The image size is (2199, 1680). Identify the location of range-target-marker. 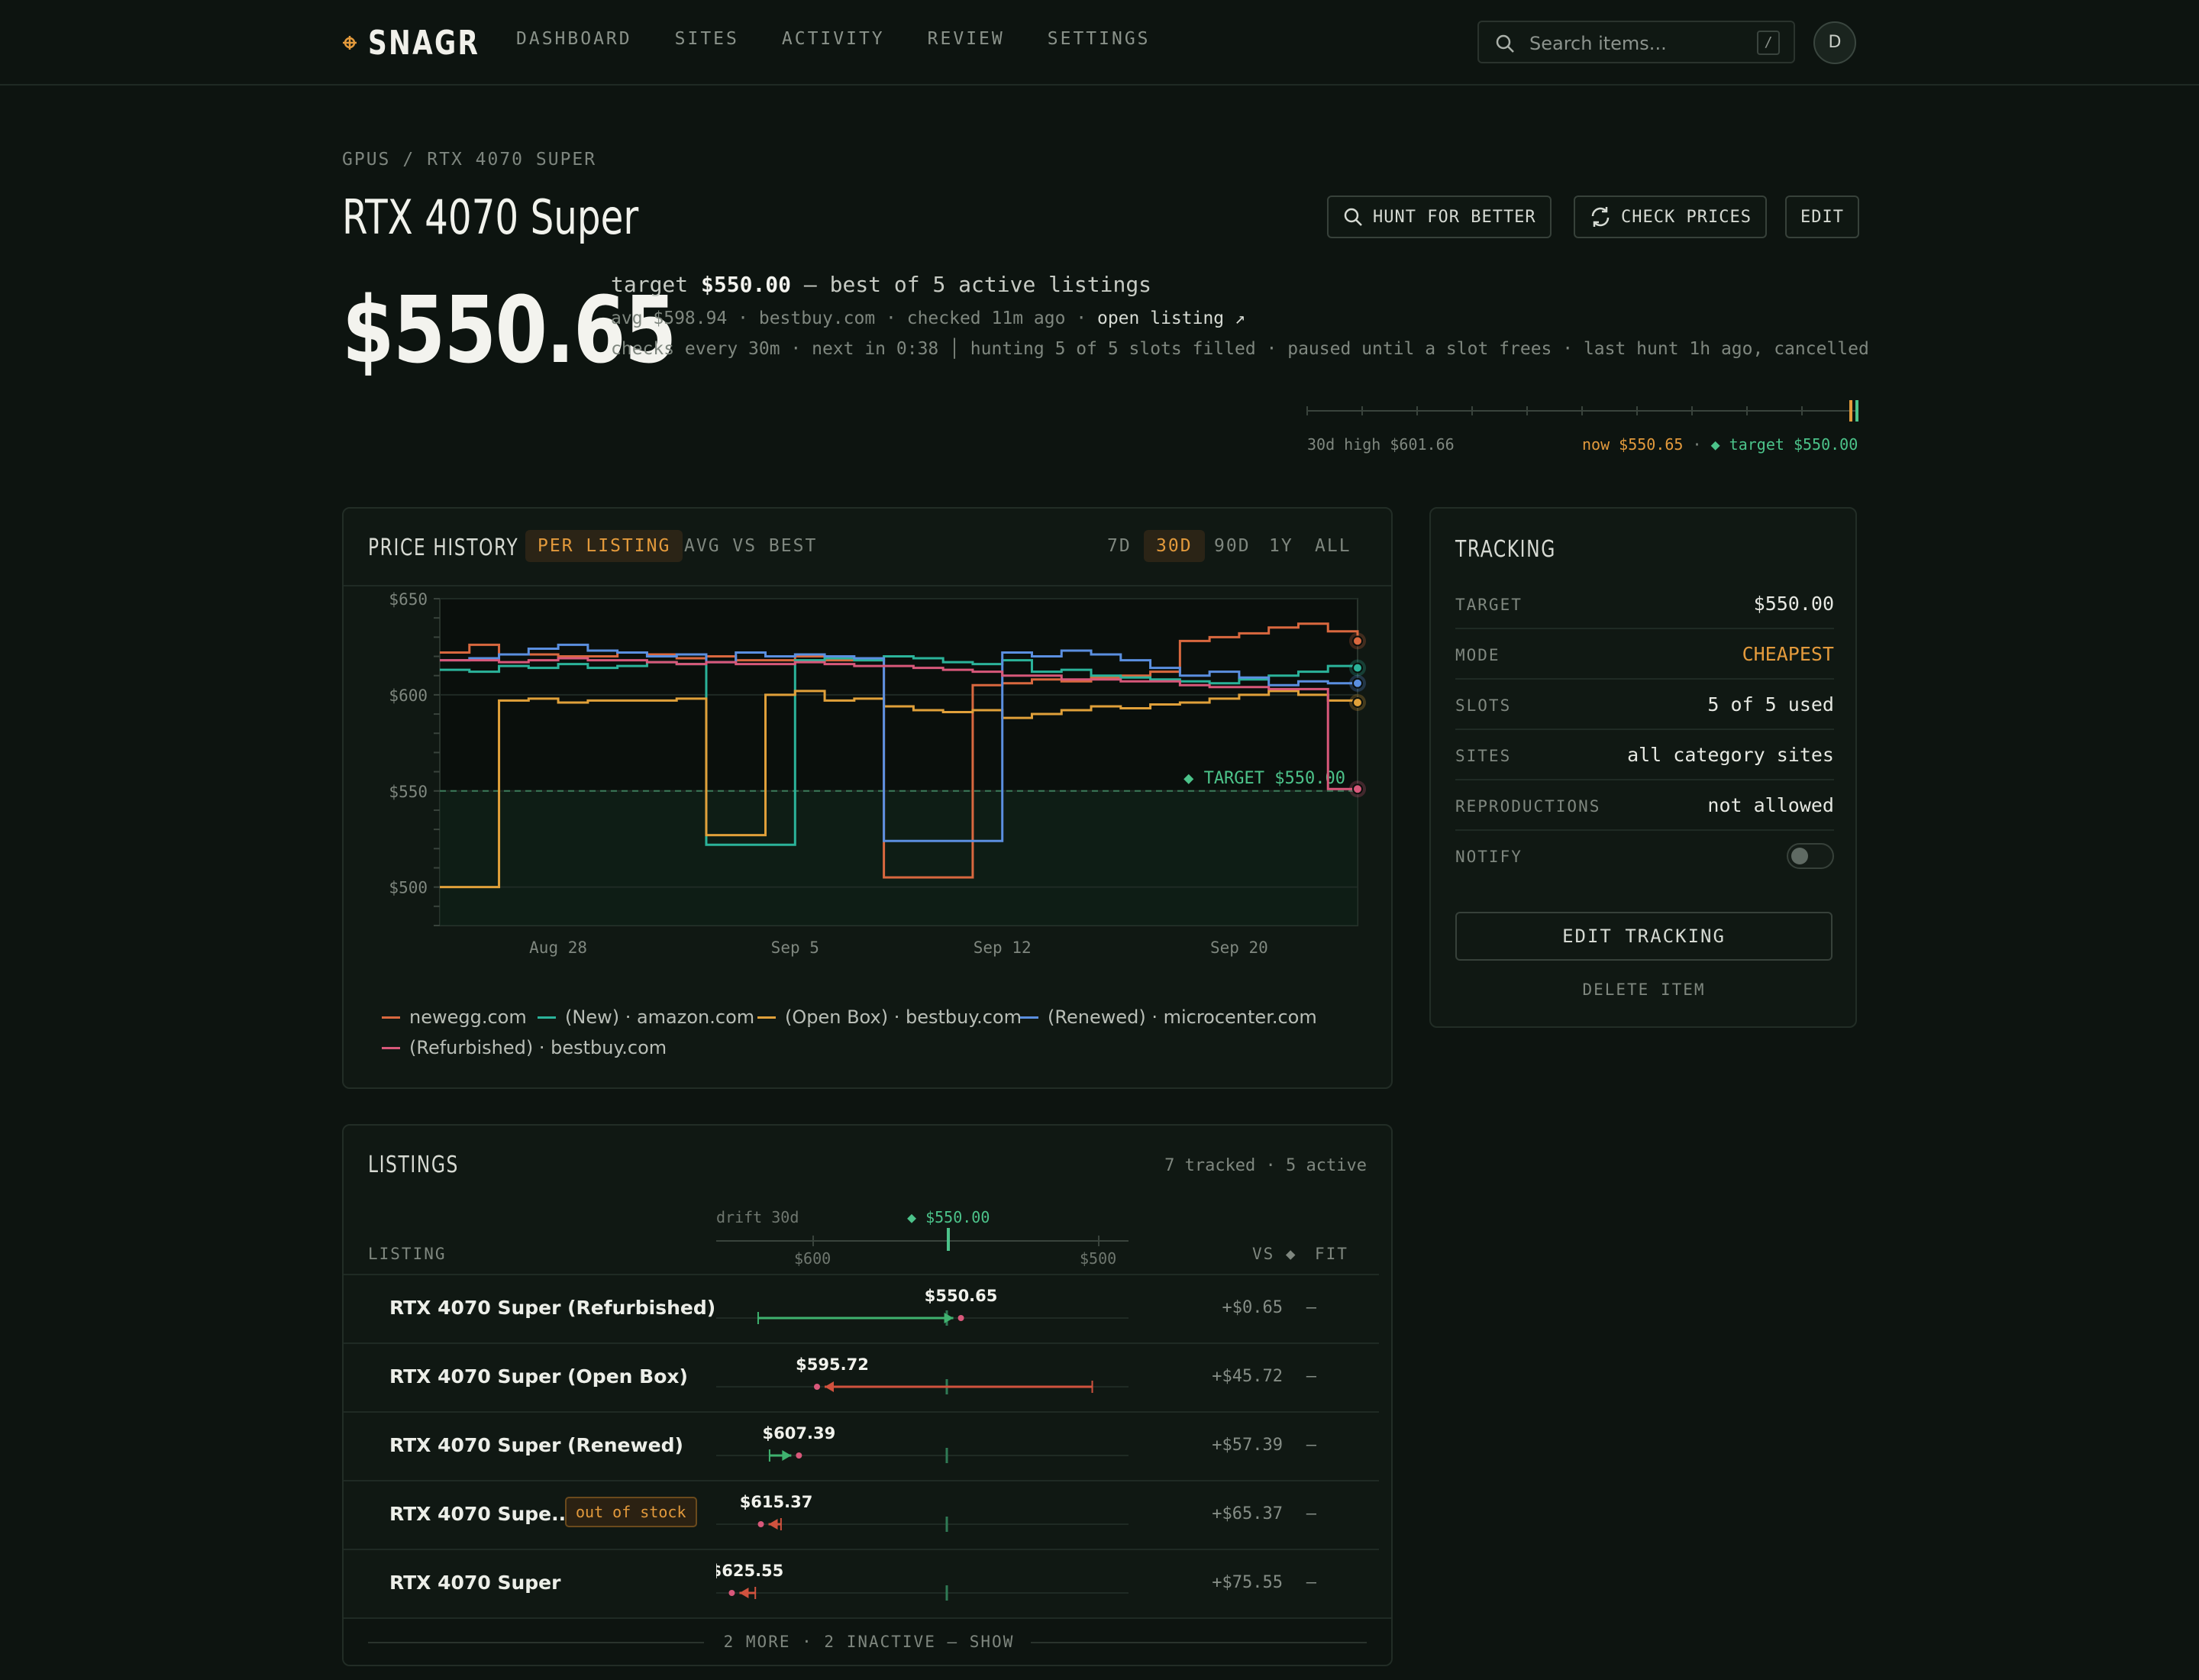
(1857, 411).